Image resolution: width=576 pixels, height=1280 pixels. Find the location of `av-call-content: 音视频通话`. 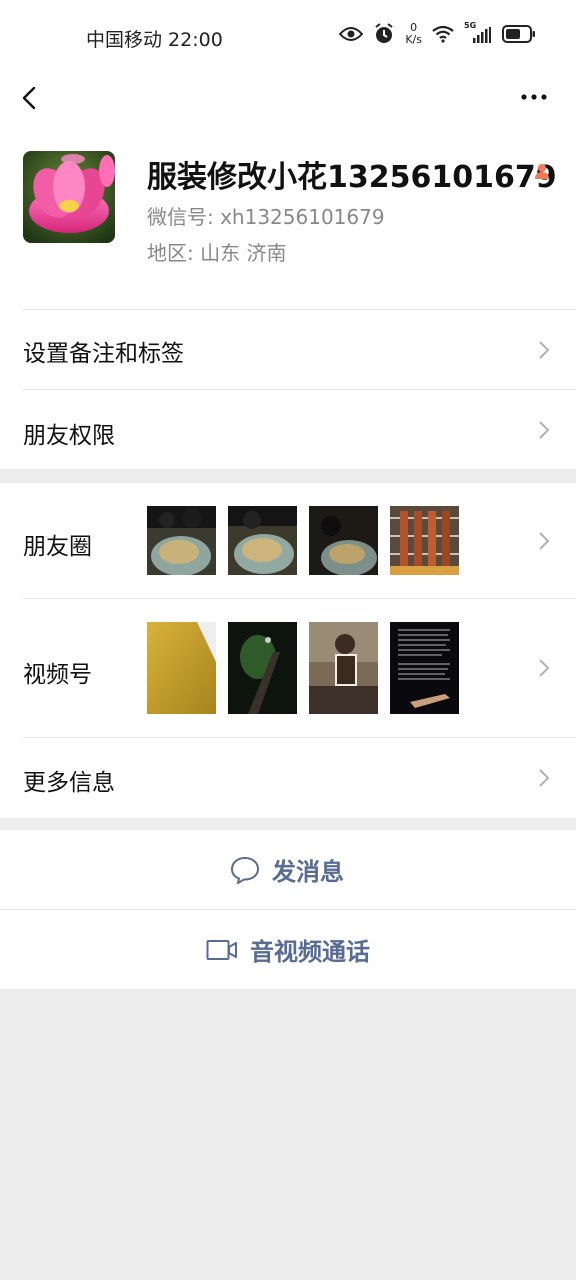

av-call-content: 音视频通话 is located at coordinates (288, 949).